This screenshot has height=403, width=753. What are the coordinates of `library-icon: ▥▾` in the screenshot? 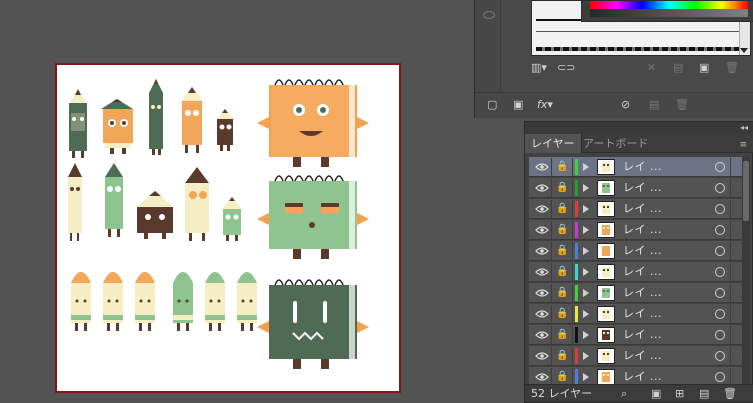 It's located at (539, 67).